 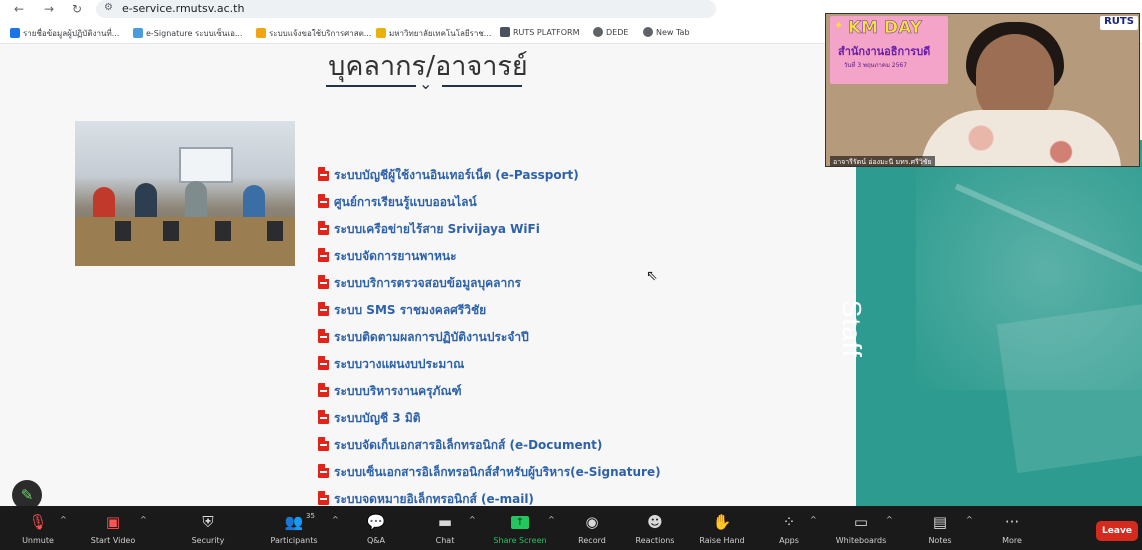 I want to click on apps-icon: ⁘, so click(x=789, y=522).